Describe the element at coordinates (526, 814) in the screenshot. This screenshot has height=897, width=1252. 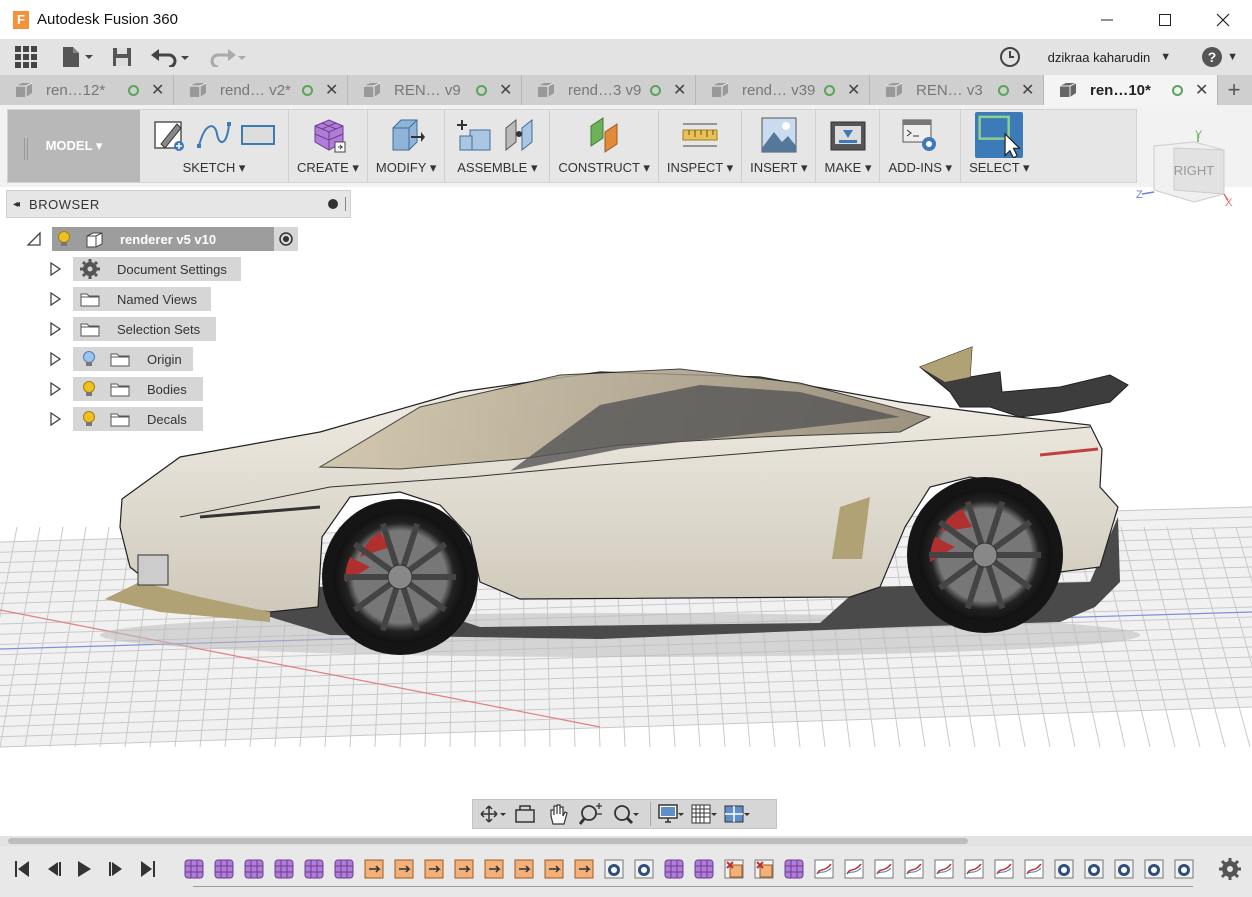
I see `look-at-icon` at that location.